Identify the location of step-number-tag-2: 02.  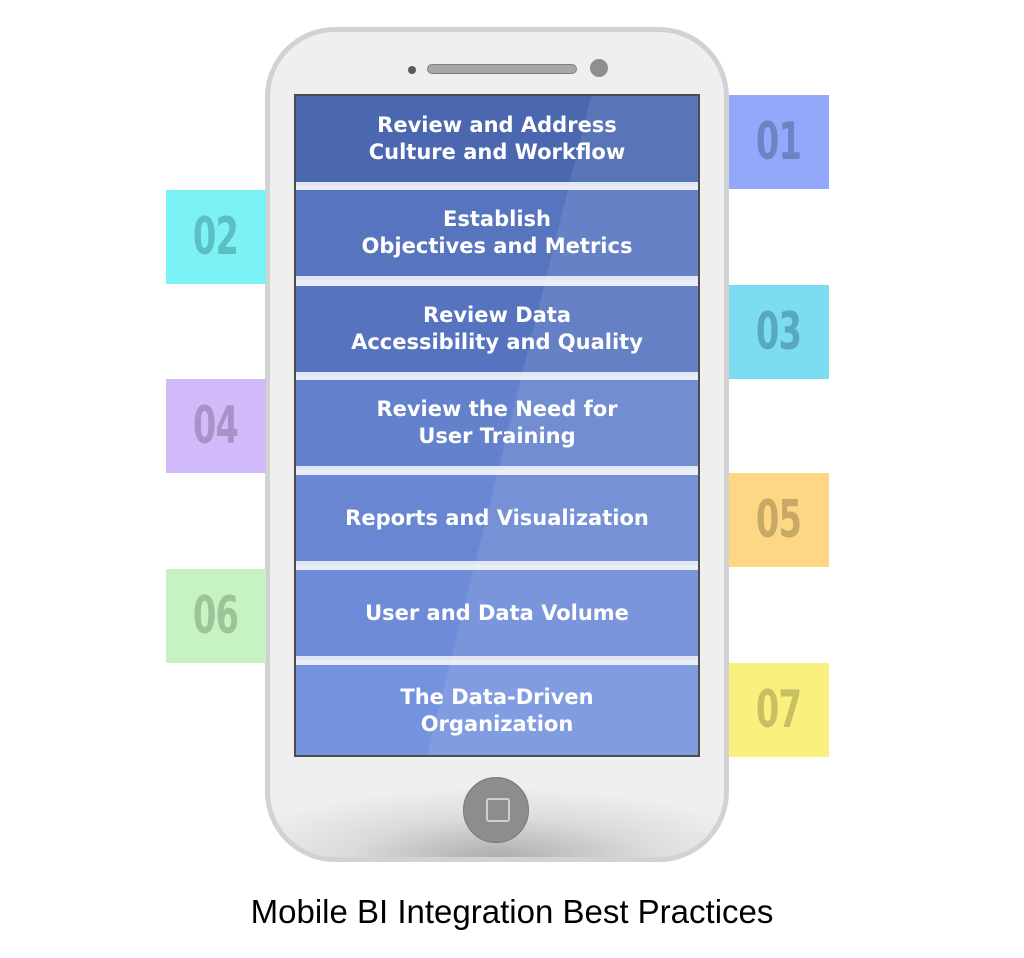
(216, 237).